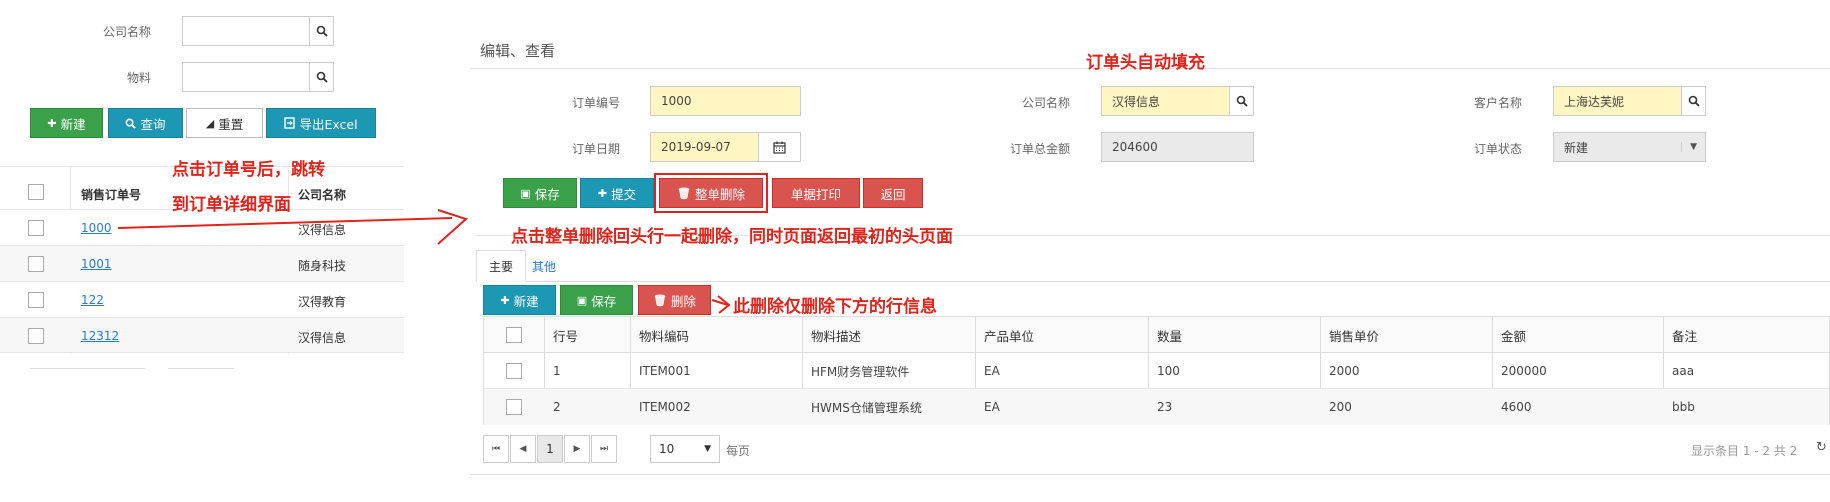  Describe the element at coordinates (424, 261) in the screenshot. I see `annotation-arrows` at that location.